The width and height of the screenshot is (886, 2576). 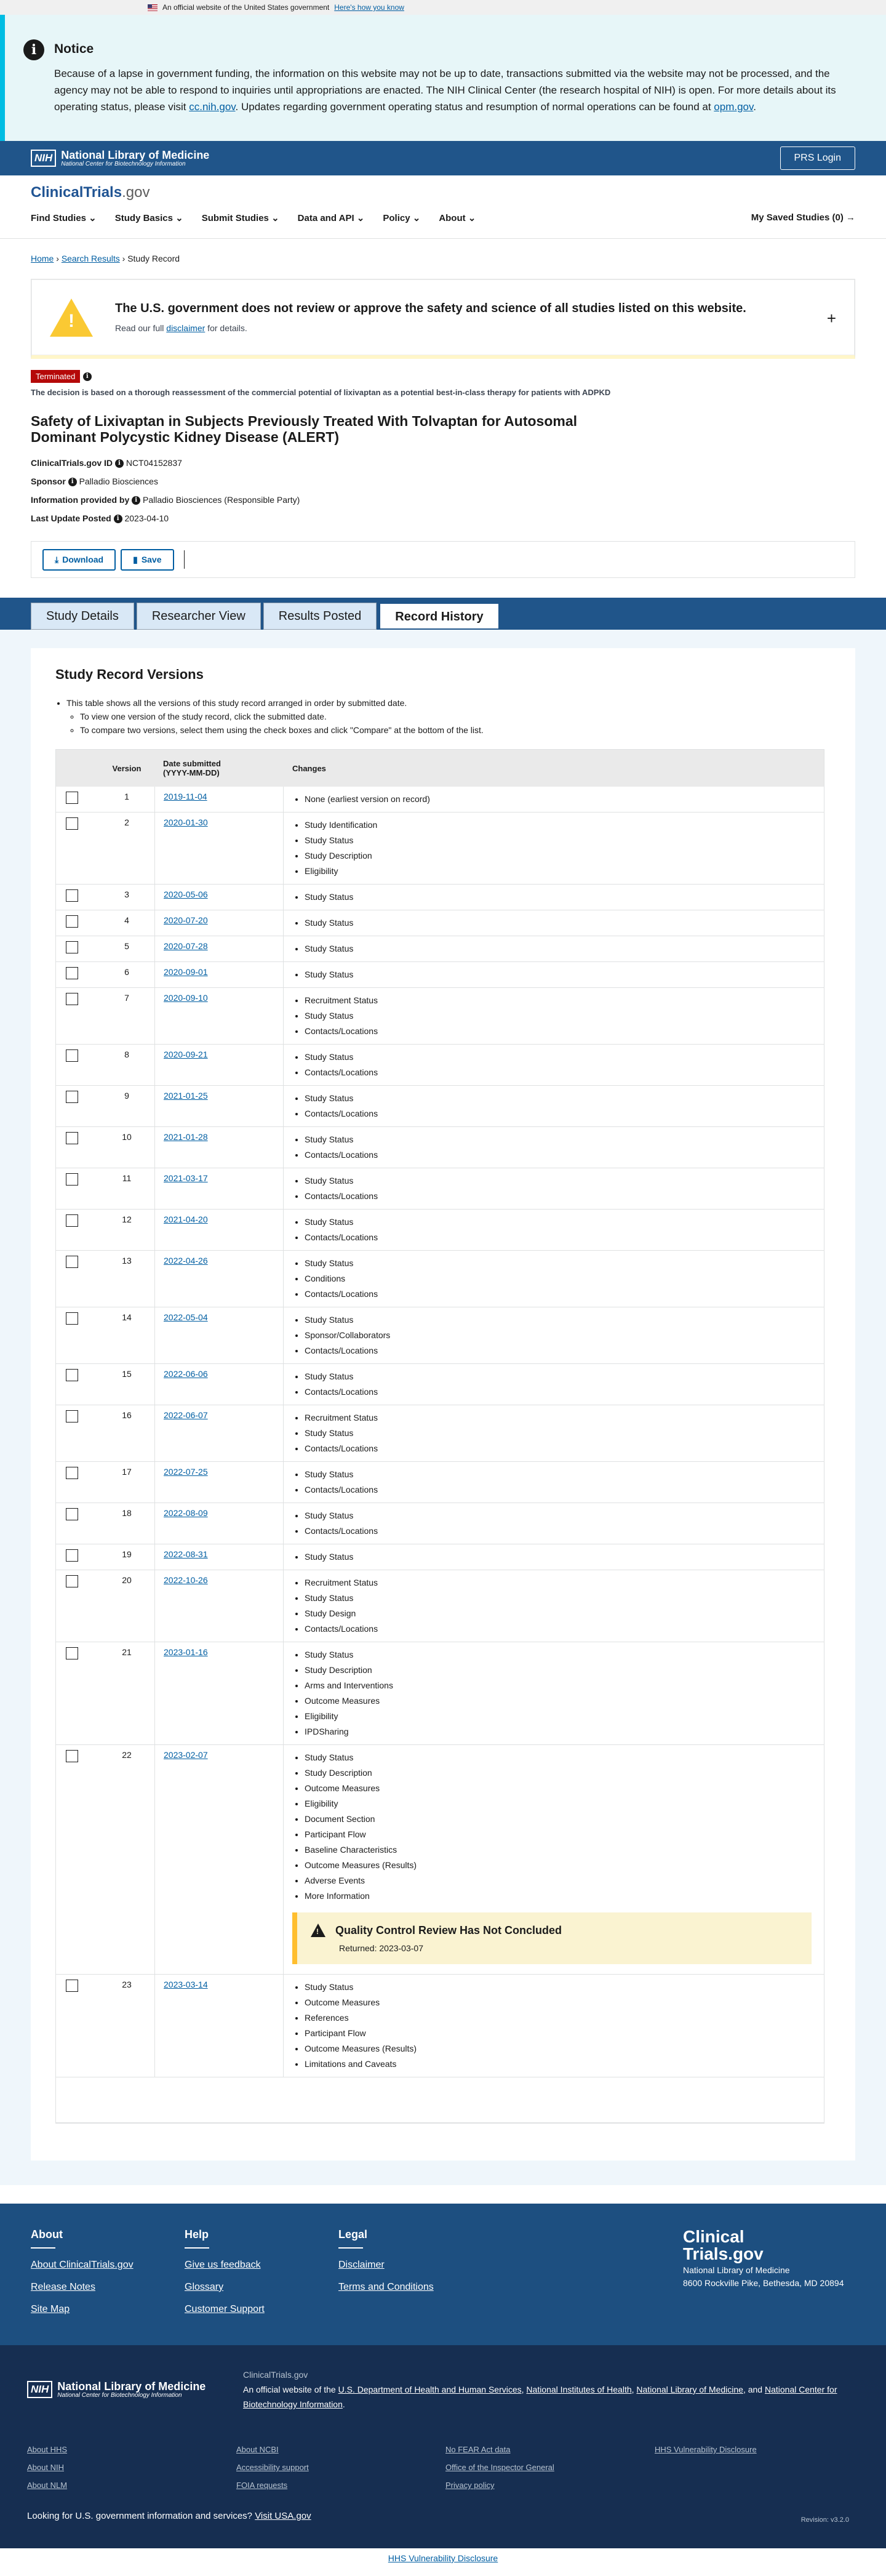 What do you see at coordinates (127, 1984) in the screenshot?
I see `version-number: 23` at bounding box center [127, 1984].